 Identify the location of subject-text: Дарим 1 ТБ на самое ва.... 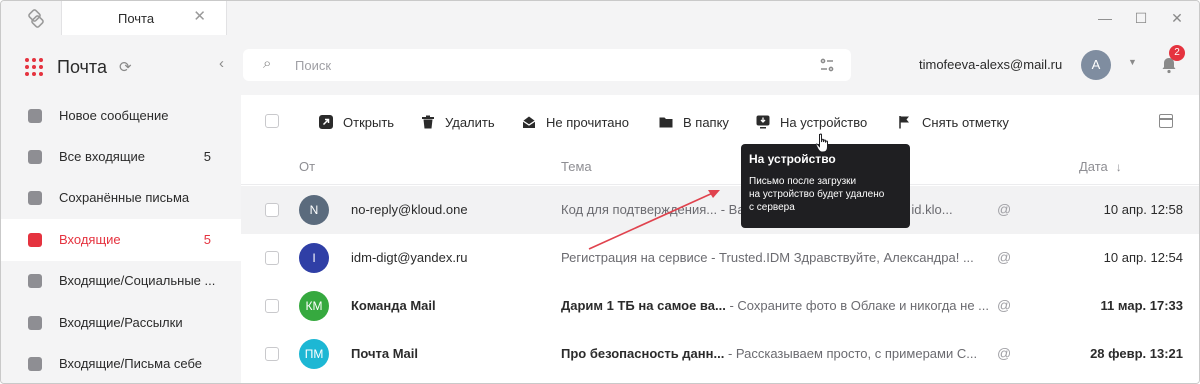
(643, 305).